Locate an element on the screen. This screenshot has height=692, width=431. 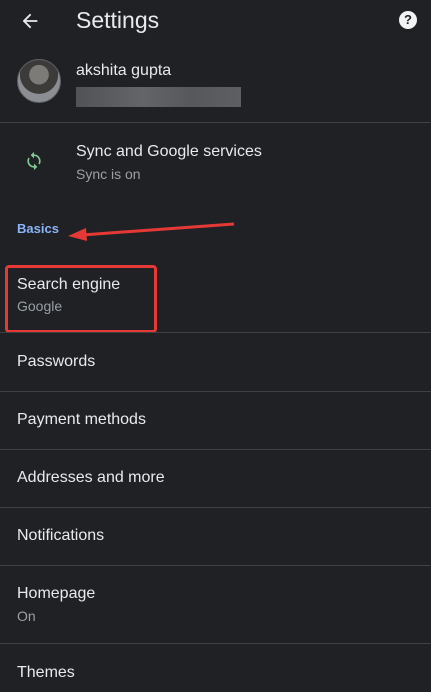
settings-item-addresses: Addresses and more is located at coordinates (215, 478).